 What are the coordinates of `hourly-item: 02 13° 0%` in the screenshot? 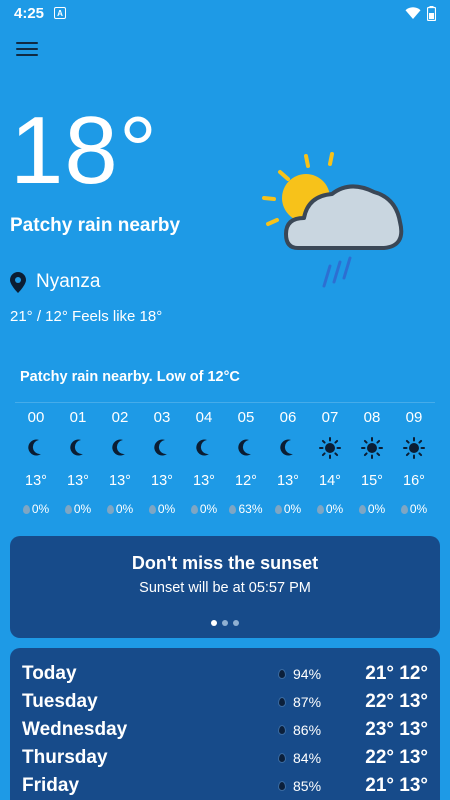 It's located at (120, 465).